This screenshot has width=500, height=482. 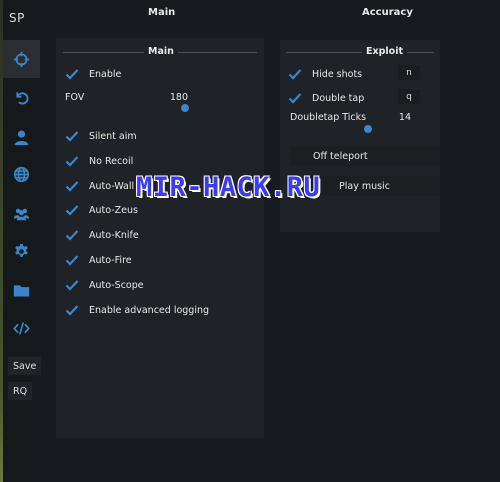 I want to click on doubletap-ticks-label: Doubletap Ticks, so click(x=328, y=117).